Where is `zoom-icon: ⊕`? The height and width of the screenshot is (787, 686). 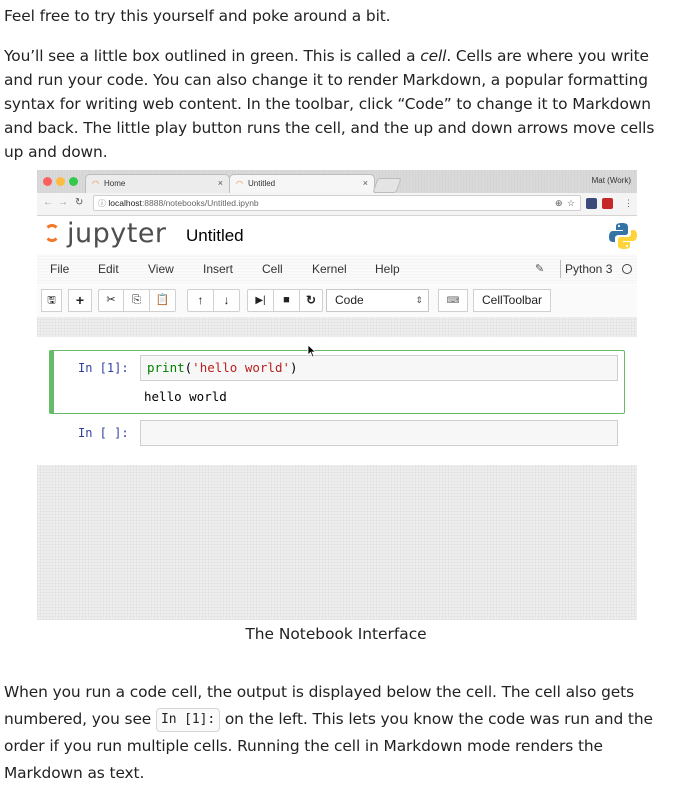 zoom-icon: ⊕ is located at coordinates (559, 203).